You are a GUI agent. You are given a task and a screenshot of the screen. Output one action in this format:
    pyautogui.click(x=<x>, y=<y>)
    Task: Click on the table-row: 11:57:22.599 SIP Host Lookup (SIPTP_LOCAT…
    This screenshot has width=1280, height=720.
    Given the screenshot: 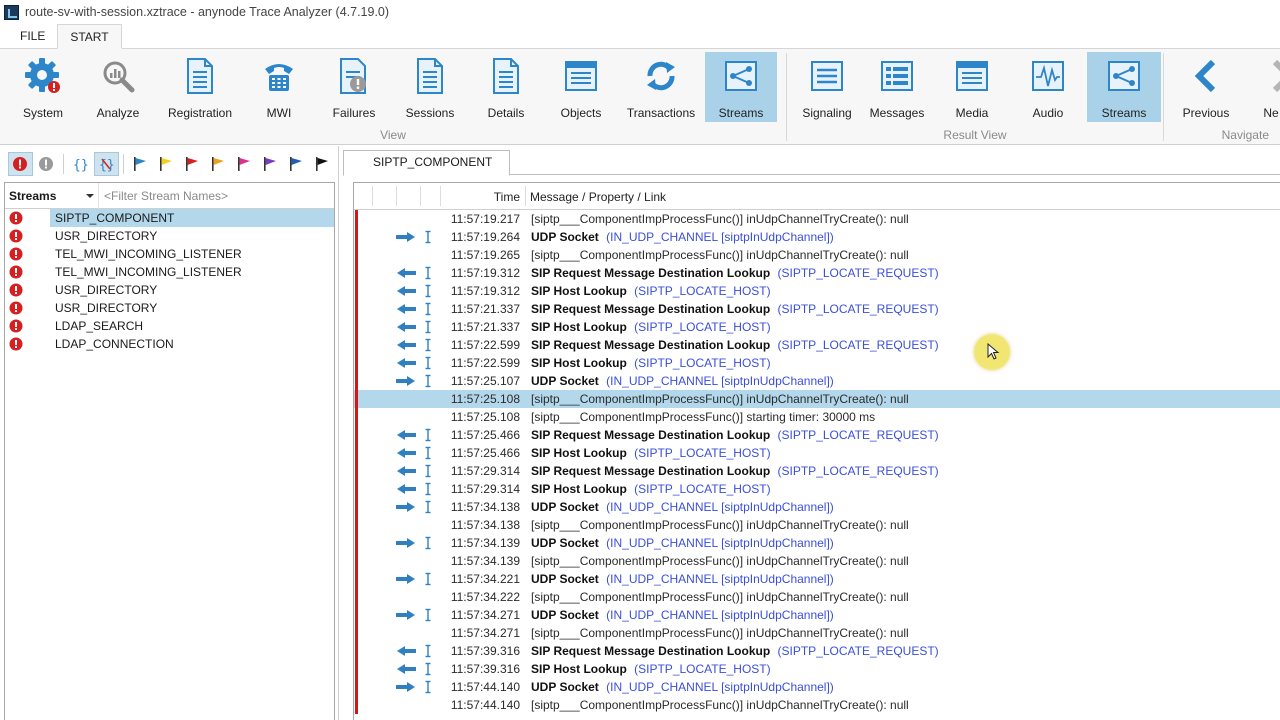 What is the action you would take?
    pyautogui.click(x=817, y=363)
    